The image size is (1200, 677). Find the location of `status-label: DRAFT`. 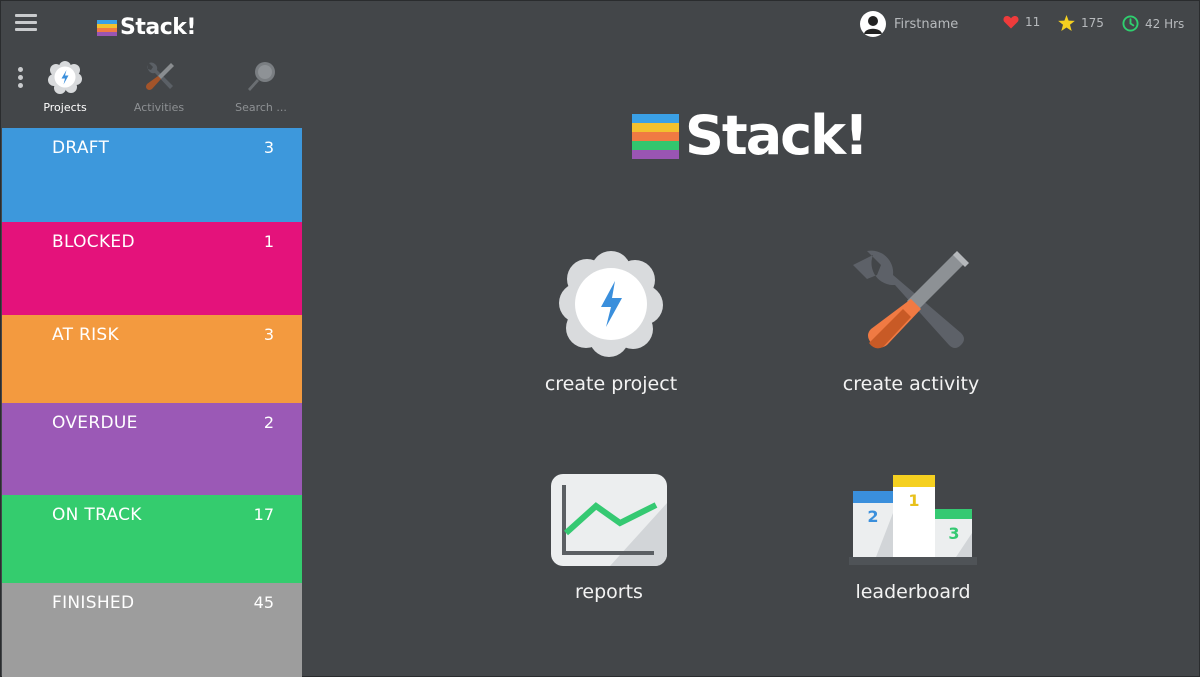

status-label: DRAFT is located at coordinates (81, 148).